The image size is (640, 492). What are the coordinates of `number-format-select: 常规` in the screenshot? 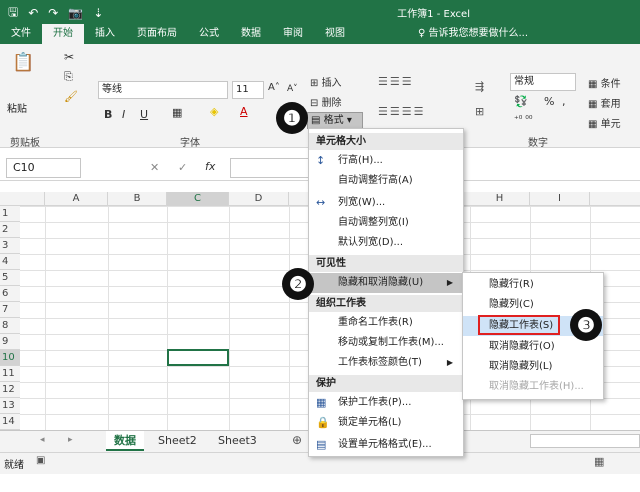 It's located at (543, 82).